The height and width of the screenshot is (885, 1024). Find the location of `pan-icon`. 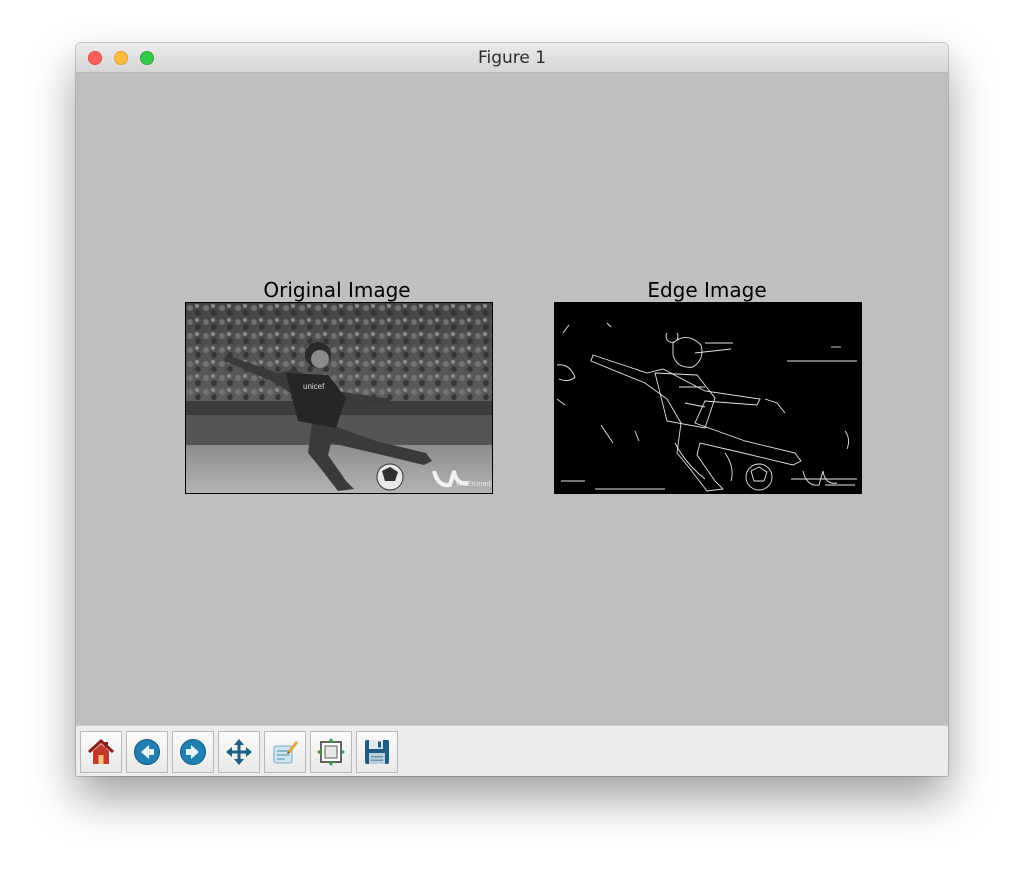

pan-icon is located at coordinates (239, 752).